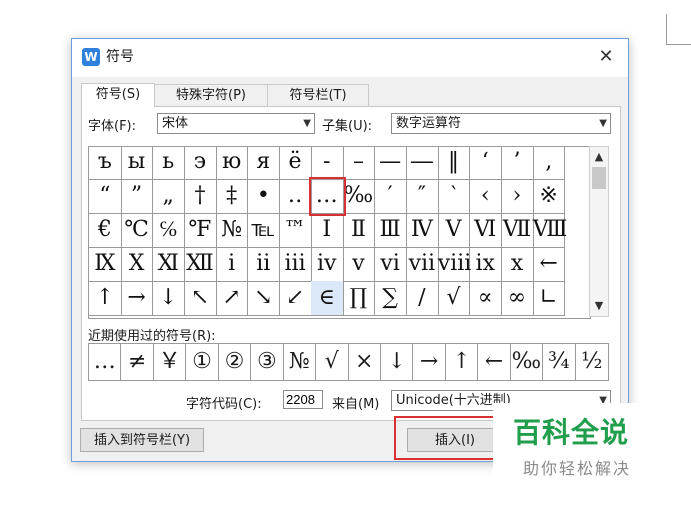 The width and height of the screenshot is (691, 512). I want to click on symbol-cell: ↙, so click(295, 298).